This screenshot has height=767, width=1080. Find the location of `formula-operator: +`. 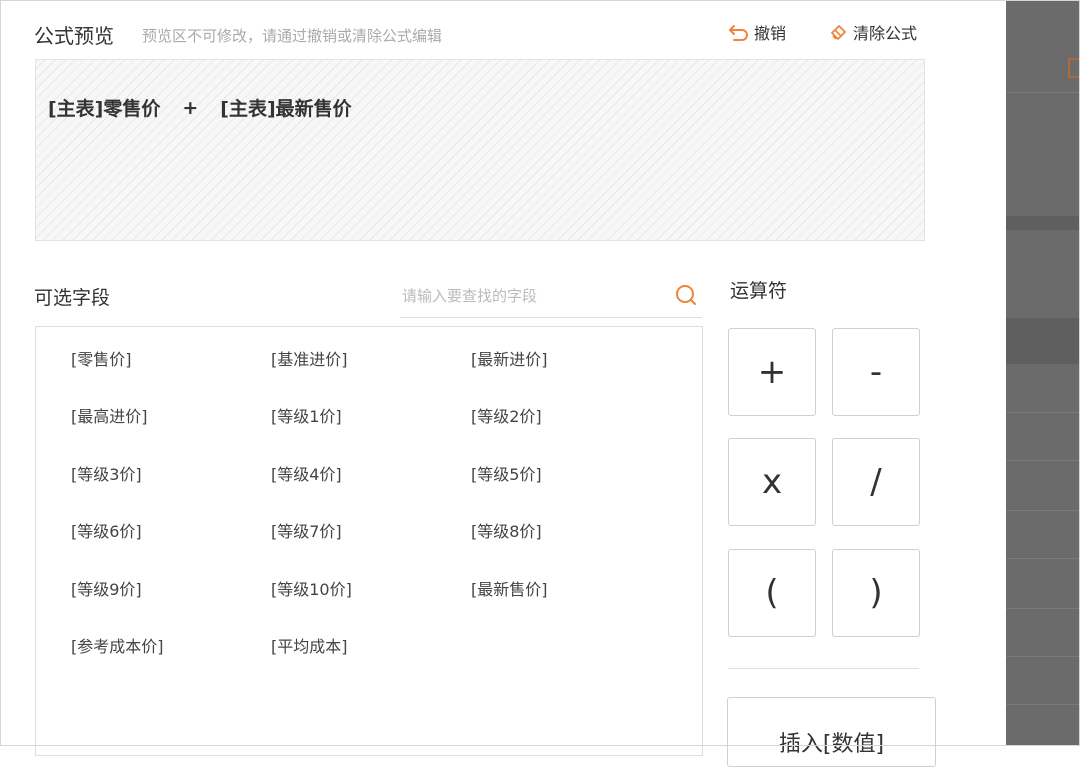

formula-operator: + is located at coordinates (190, 107).